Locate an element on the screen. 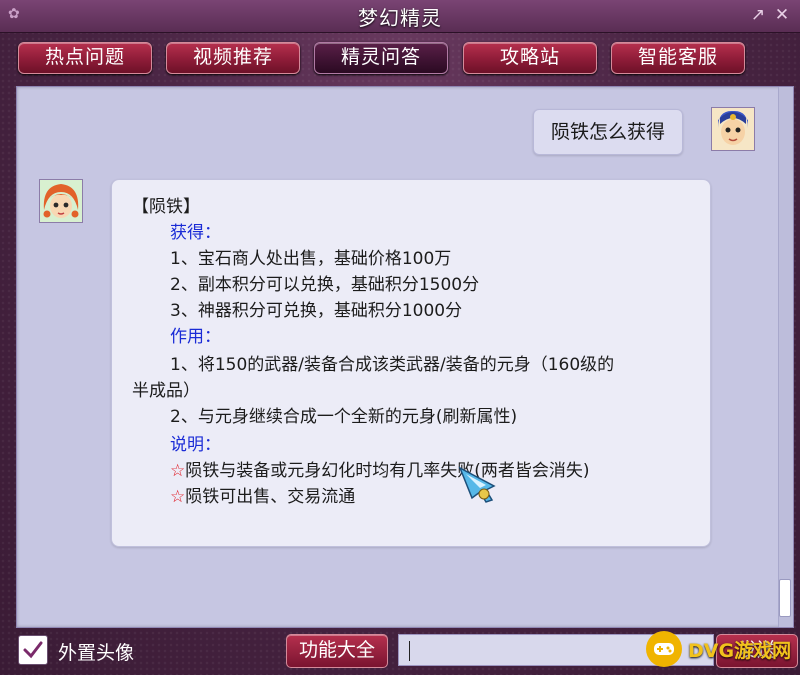 The image size is (800, 675). tab-smart-support: 智能客服 is located at coordinates (678, 58).